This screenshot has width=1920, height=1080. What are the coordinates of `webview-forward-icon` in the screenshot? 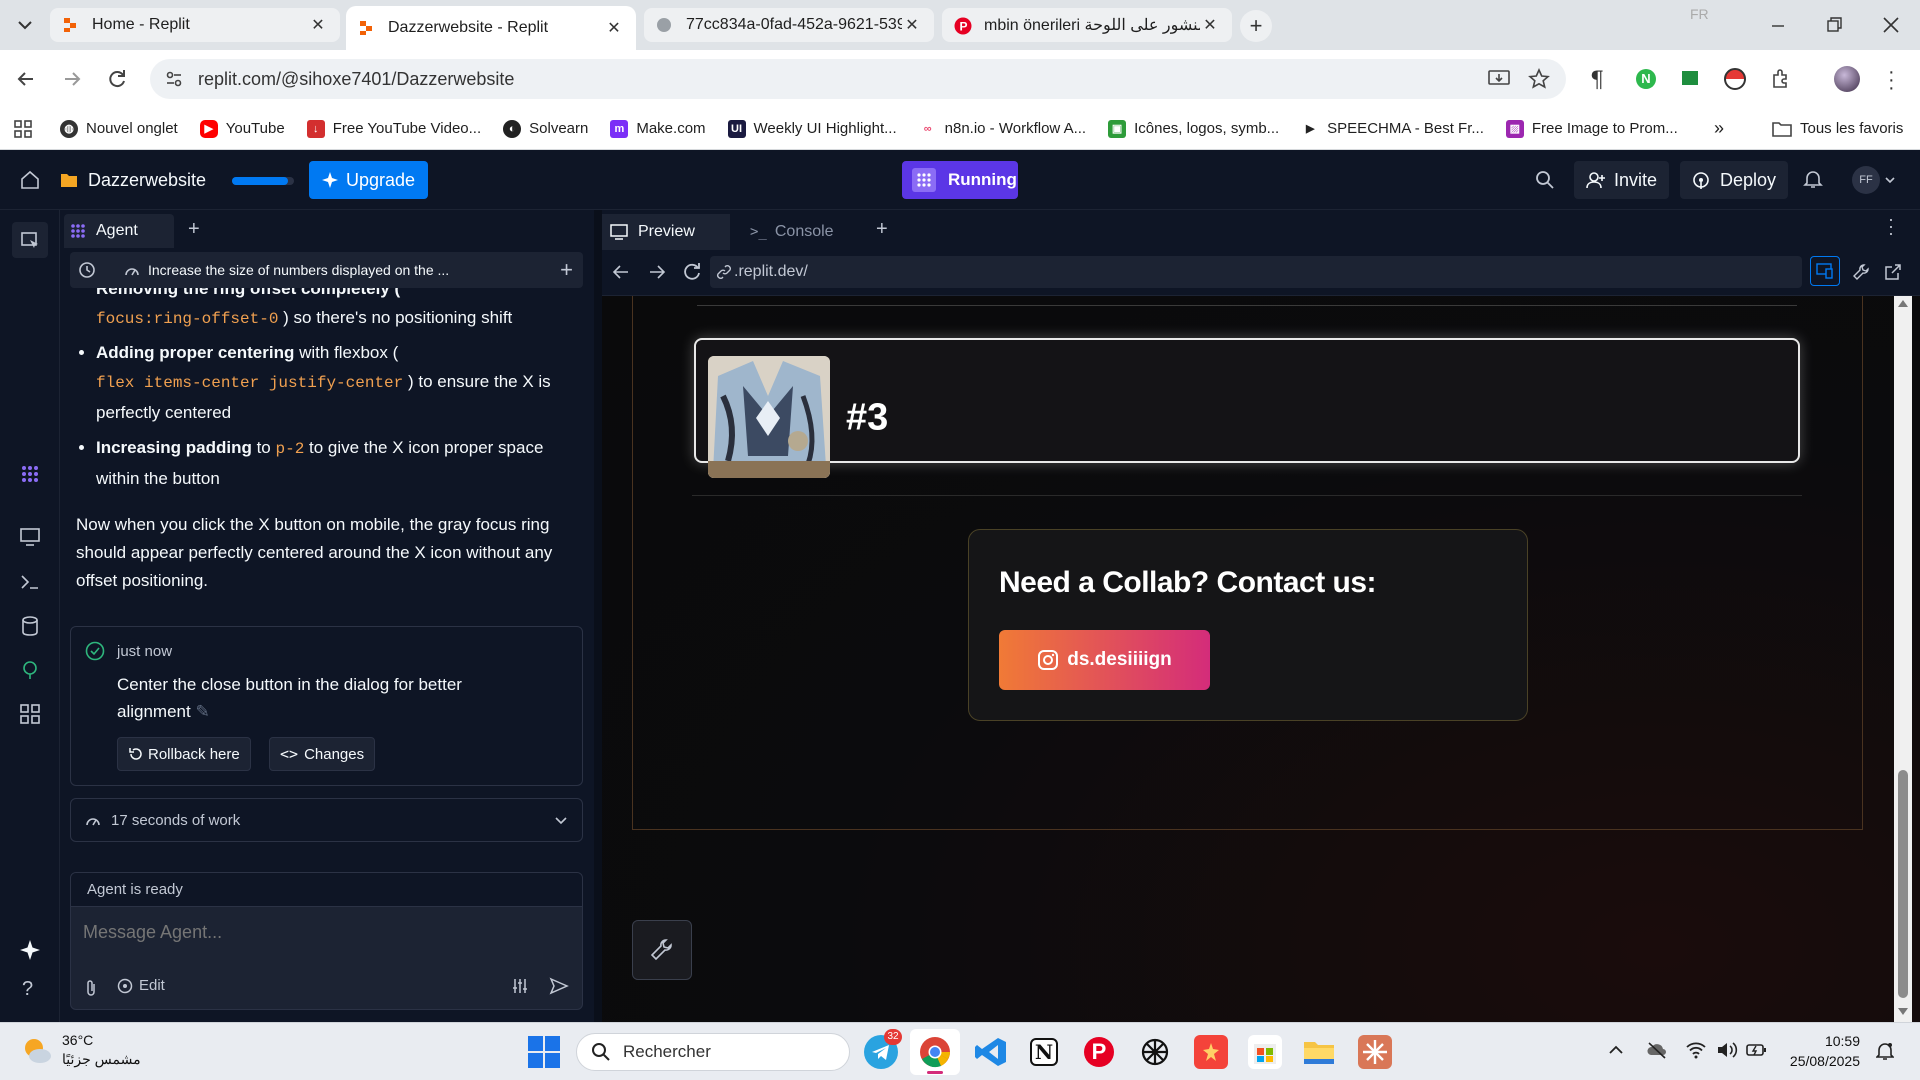 It's located at (657, 272).